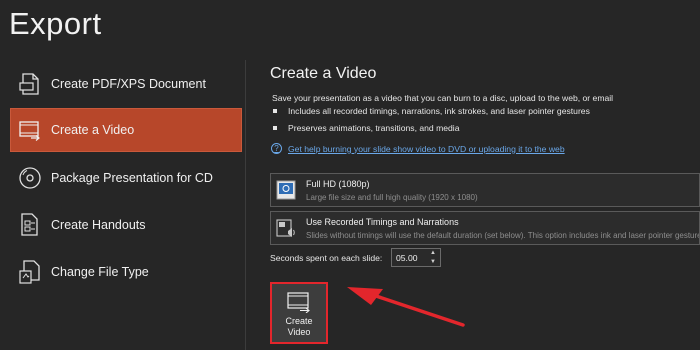 This screenshot has height=350, width=700. I want to click on section-title: Create a Video, so click(323, 73).